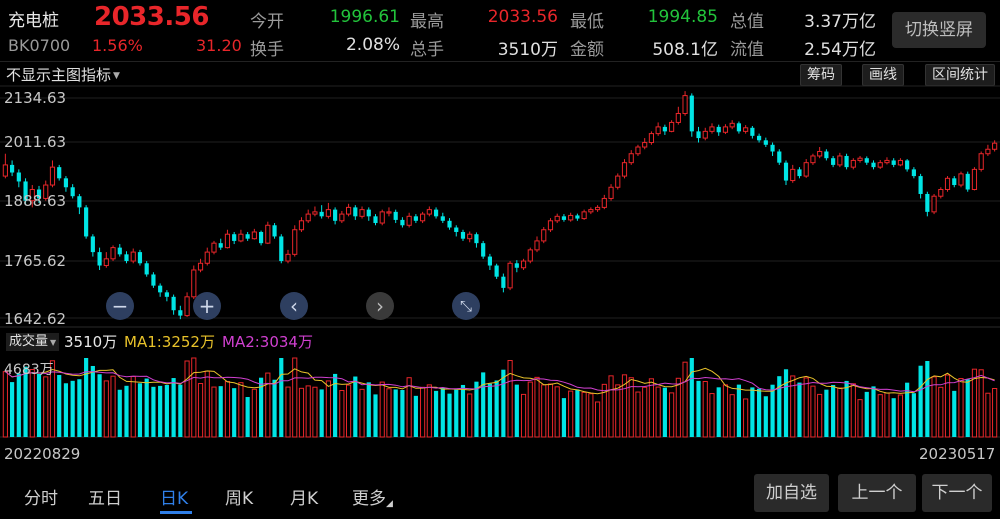 This screenshot has width=1000, height=519. Describe the element at coordinates (105, 496) in the screenshot. I see `tab-five-day: 五日` at that location.